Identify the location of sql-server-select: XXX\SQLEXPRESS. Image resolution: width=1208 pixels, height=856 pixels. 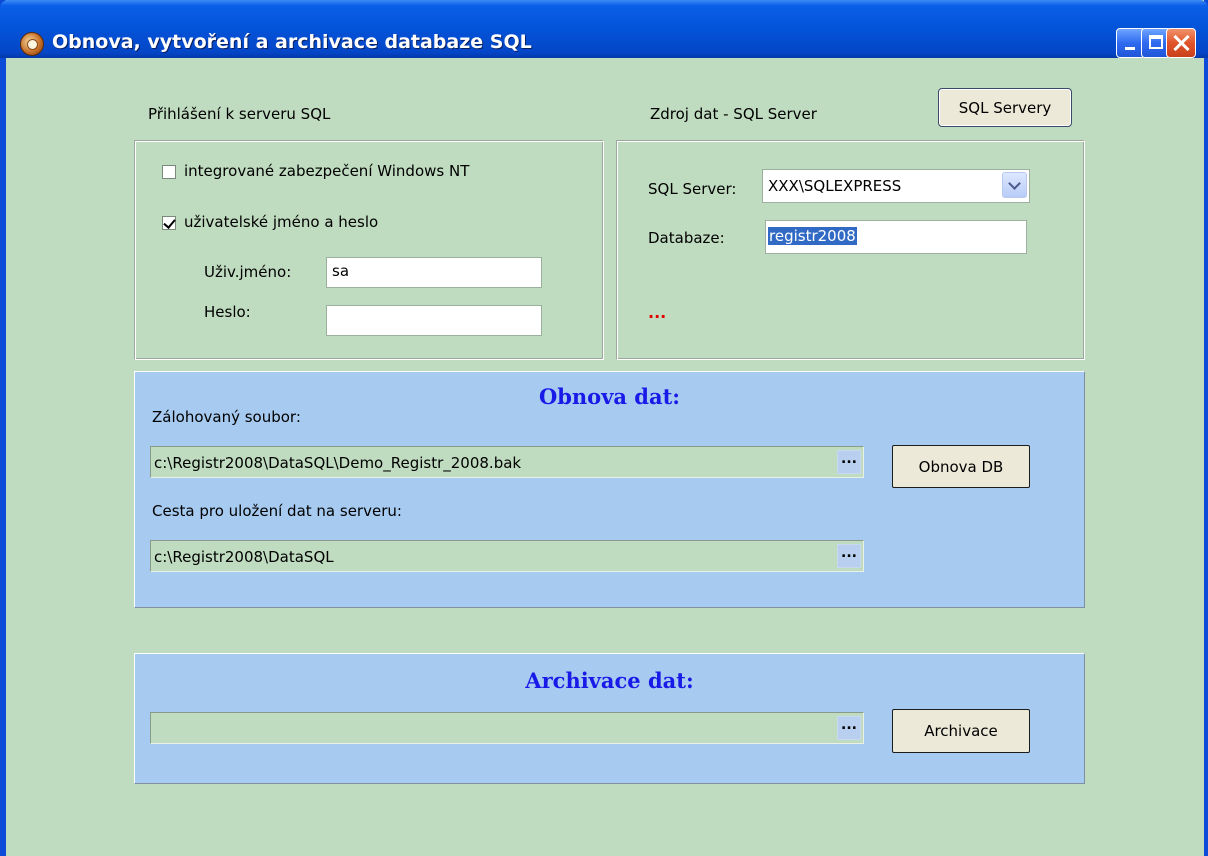
(896, 186).